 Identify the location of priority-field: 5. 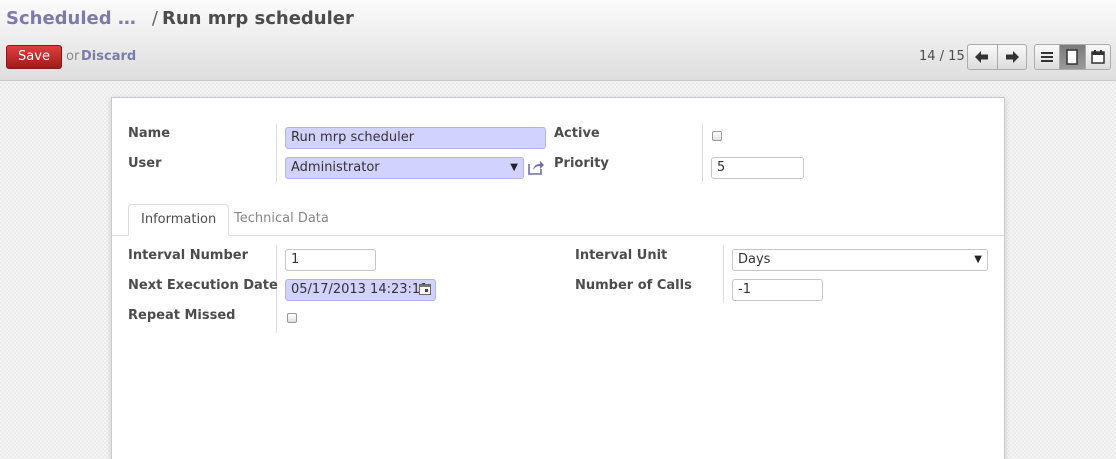
(757, 168).